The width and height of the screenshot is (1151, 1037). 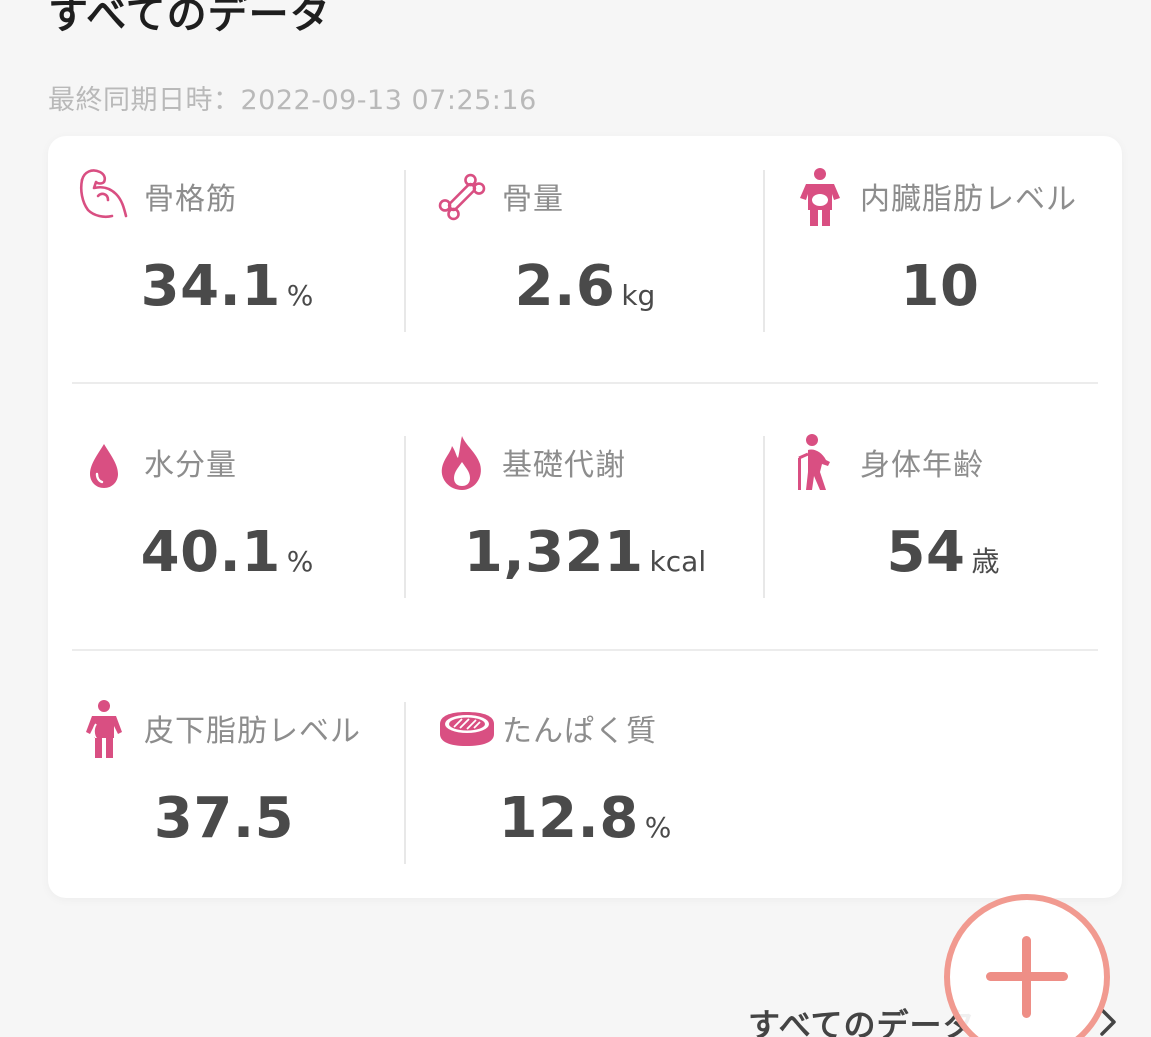 What do you see at coordinates (985, 561) in the screenshot?
I see `metric-unit: 歳` at bounding box center [985, 561].